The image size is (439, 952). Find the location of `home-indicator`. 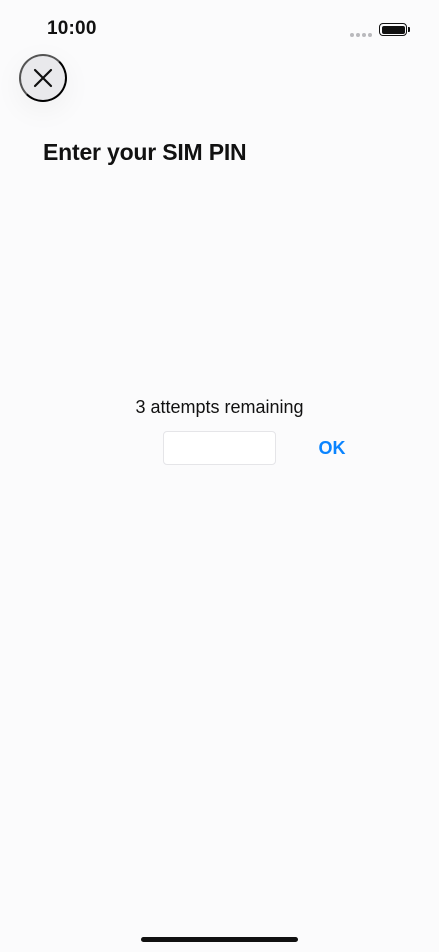

home-indicator is located at coordinates (219, 939).